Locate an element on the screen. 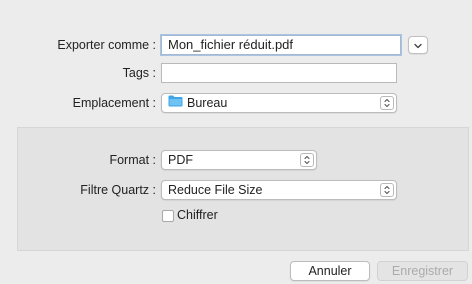 Image resolution: width=472 pixels, height=284 pixels. export-as-label: Exporter comme : is located at coordinates (106, 45).